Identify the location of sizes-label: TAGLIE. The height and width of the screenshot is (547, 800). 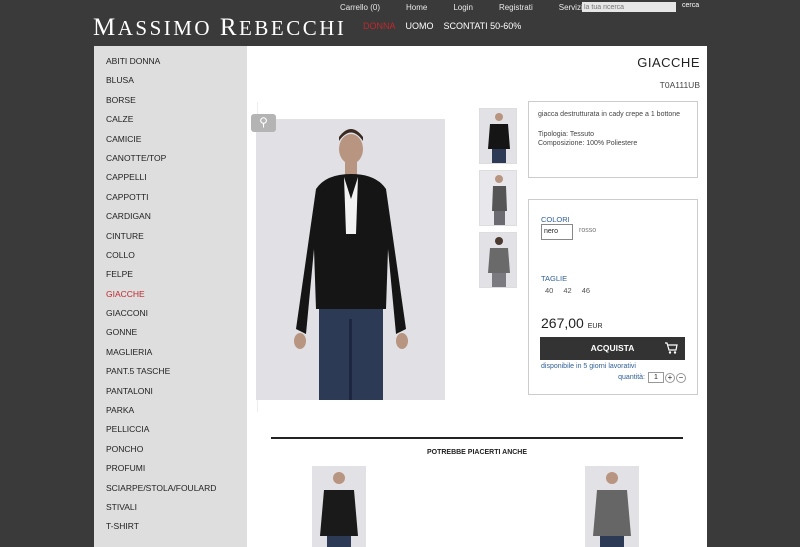
(554, 278).